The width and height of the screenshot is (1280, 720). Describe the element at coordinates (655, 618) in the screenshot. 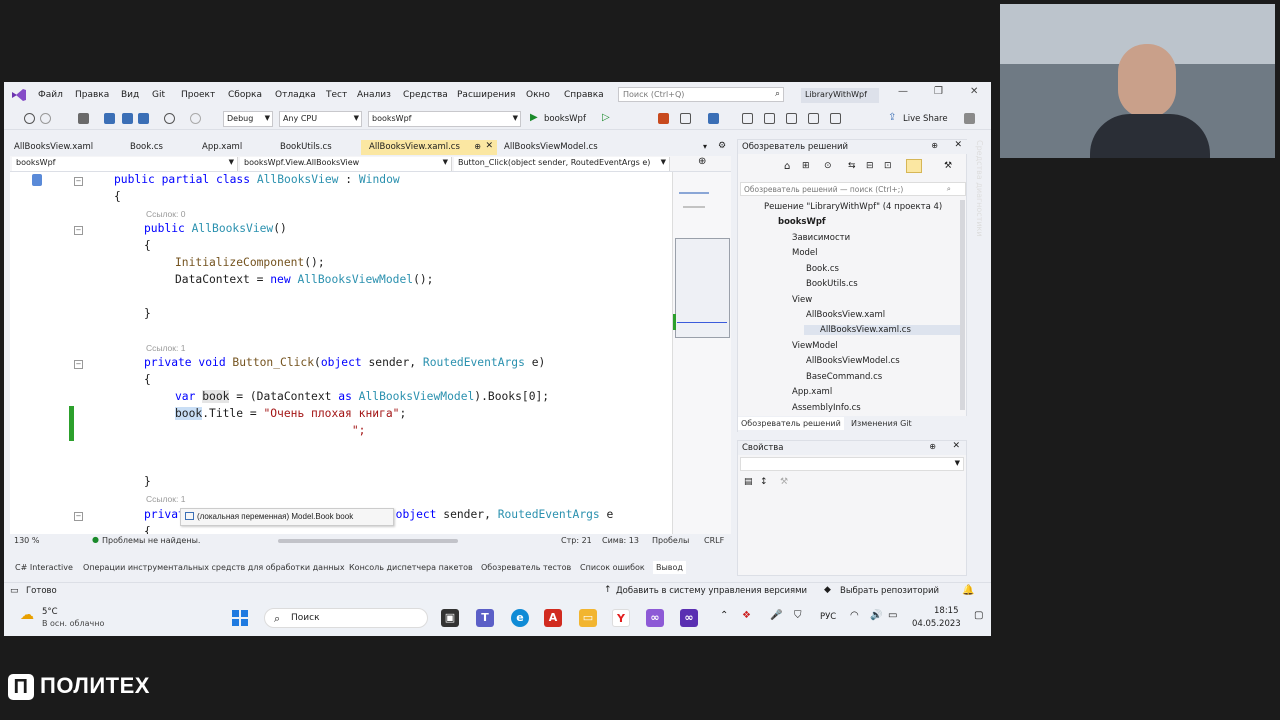

I see `visual-studio-icon: ∞` at that location.